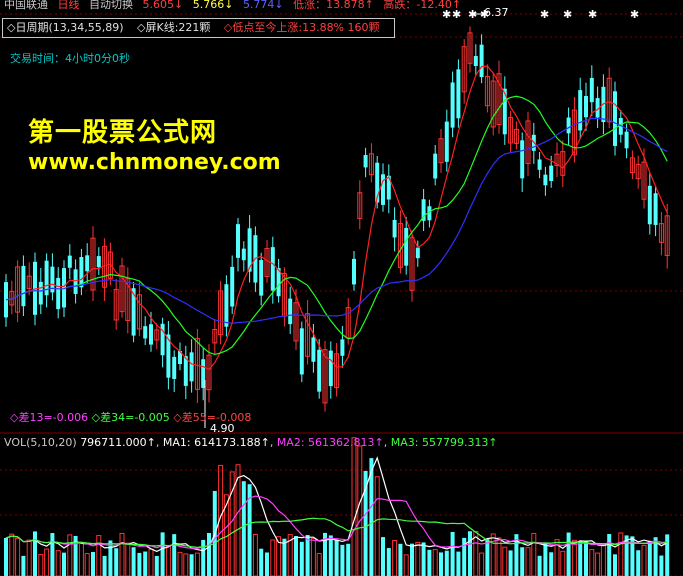  I want to click on volume-label: VOL(5,10,20), so click(40, 442).